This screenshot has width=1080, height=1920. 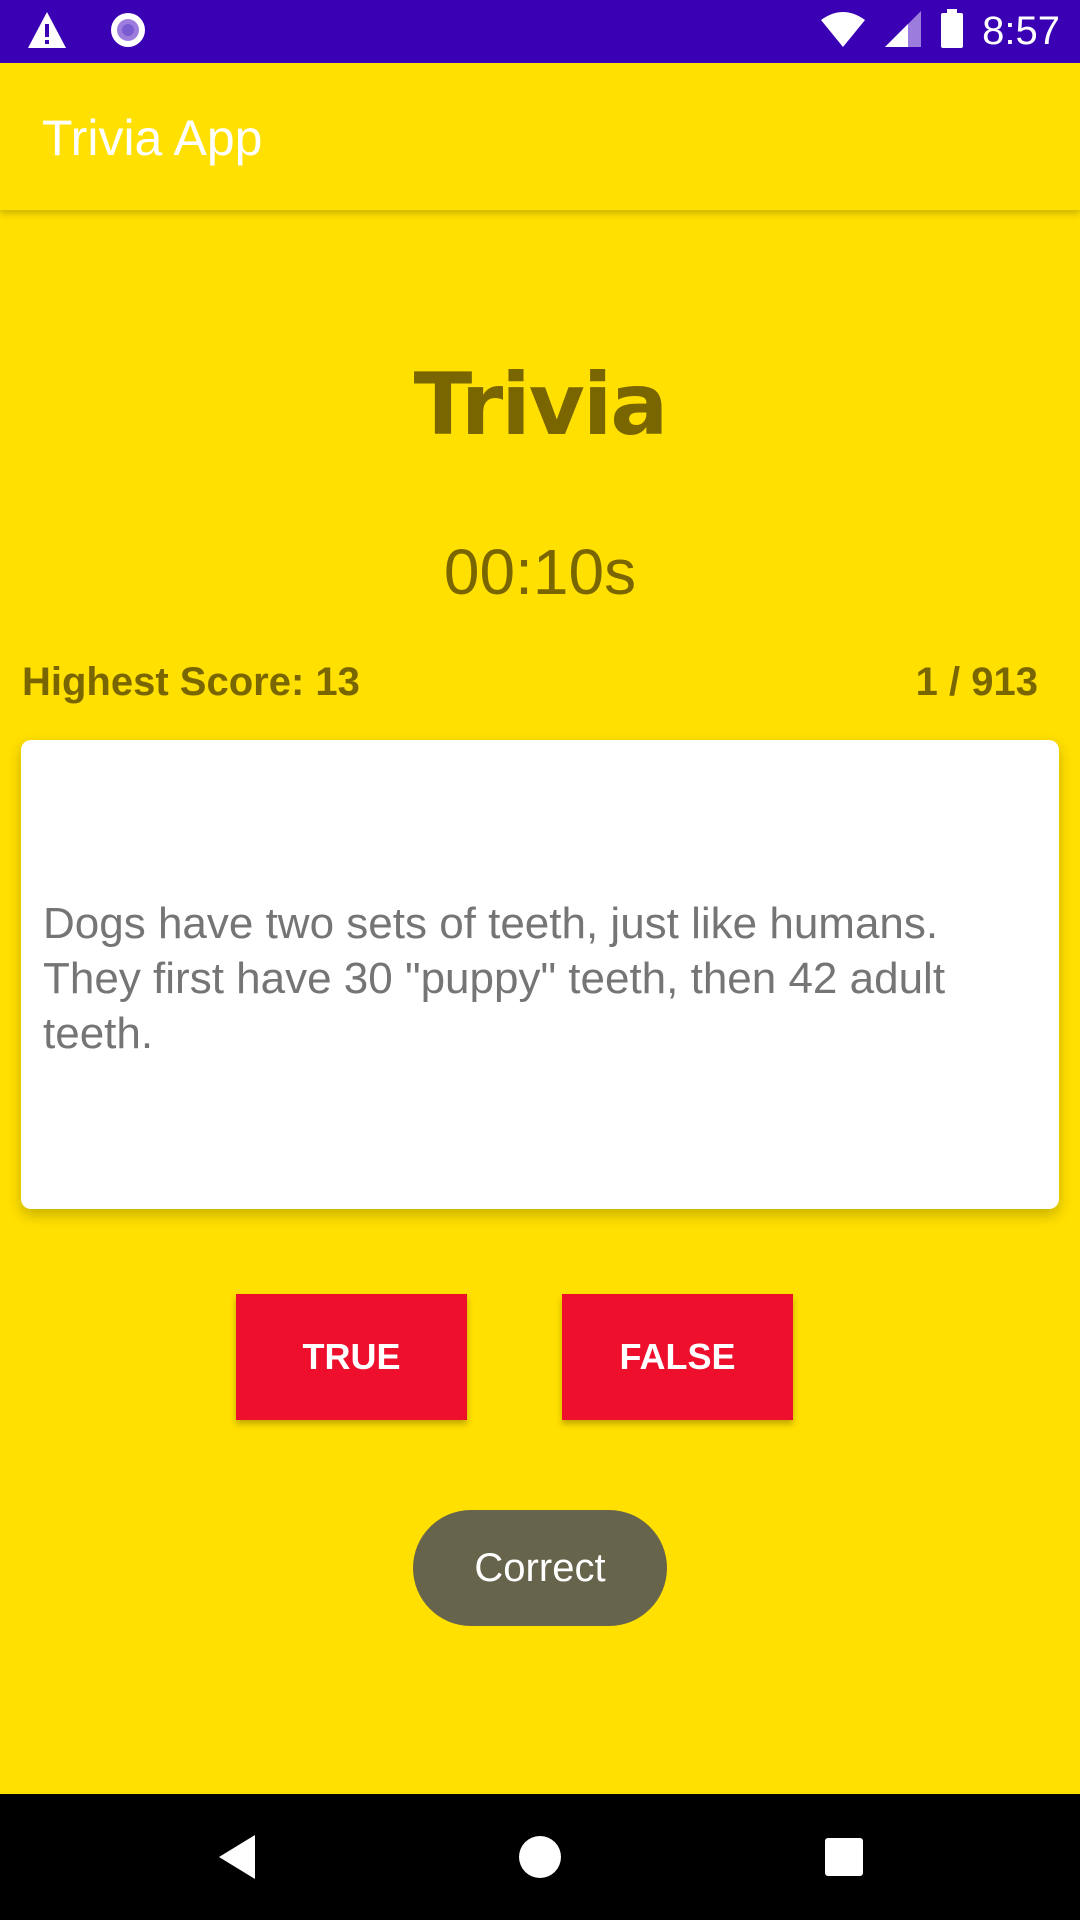 I want to click on toast-message: Correct, so click(x=540, y=1568).